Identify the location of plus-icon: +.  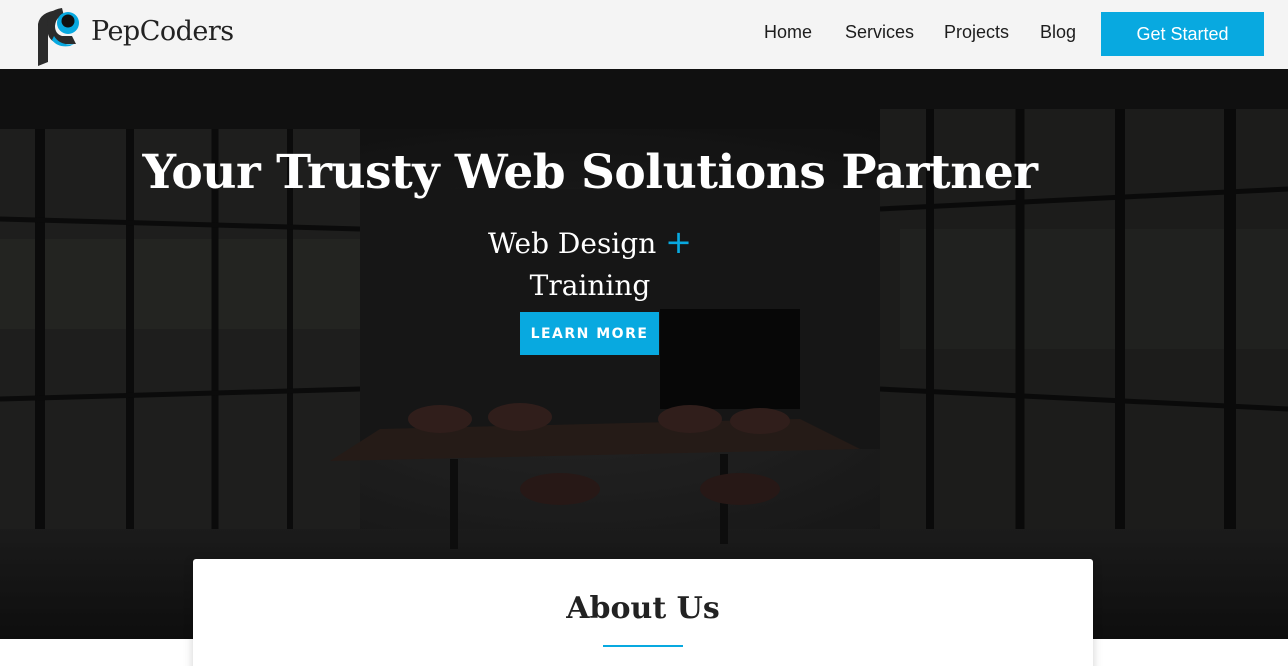
(678, 242).